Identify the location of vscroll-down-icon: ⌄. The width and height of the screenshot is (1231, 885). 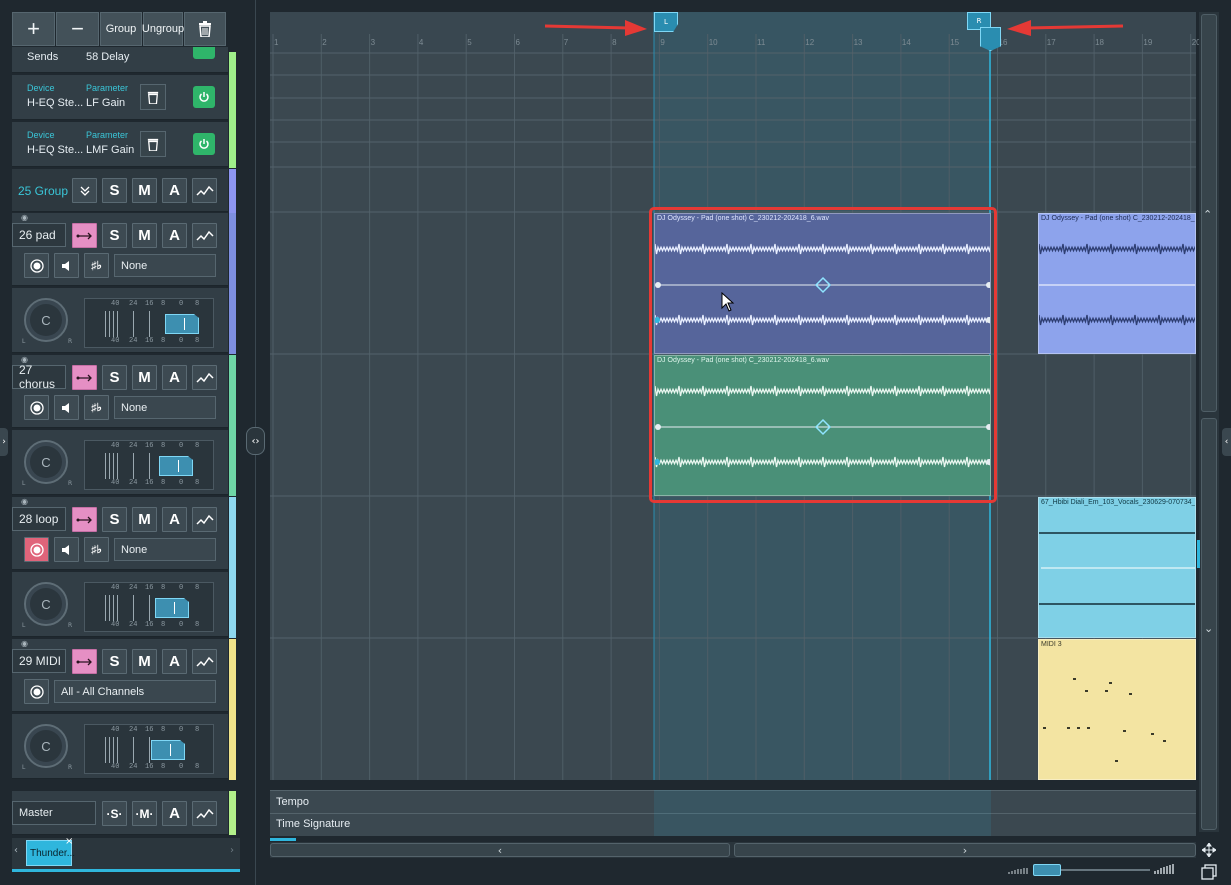
(1208, 628).